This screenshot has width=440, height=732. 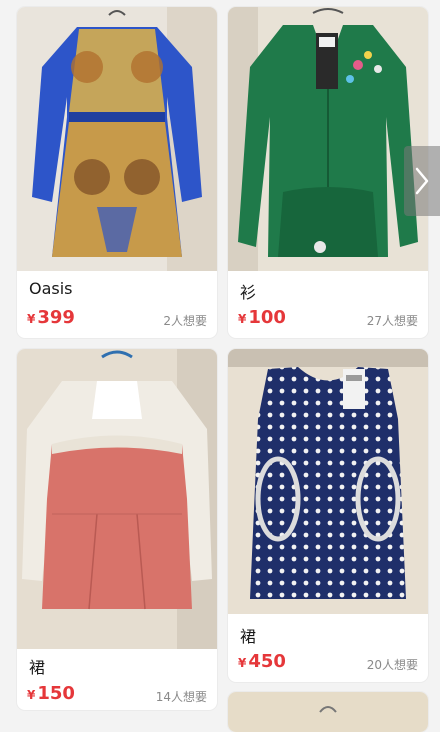 I want to click on product-price: ¥399, so click(x=51, y=317).